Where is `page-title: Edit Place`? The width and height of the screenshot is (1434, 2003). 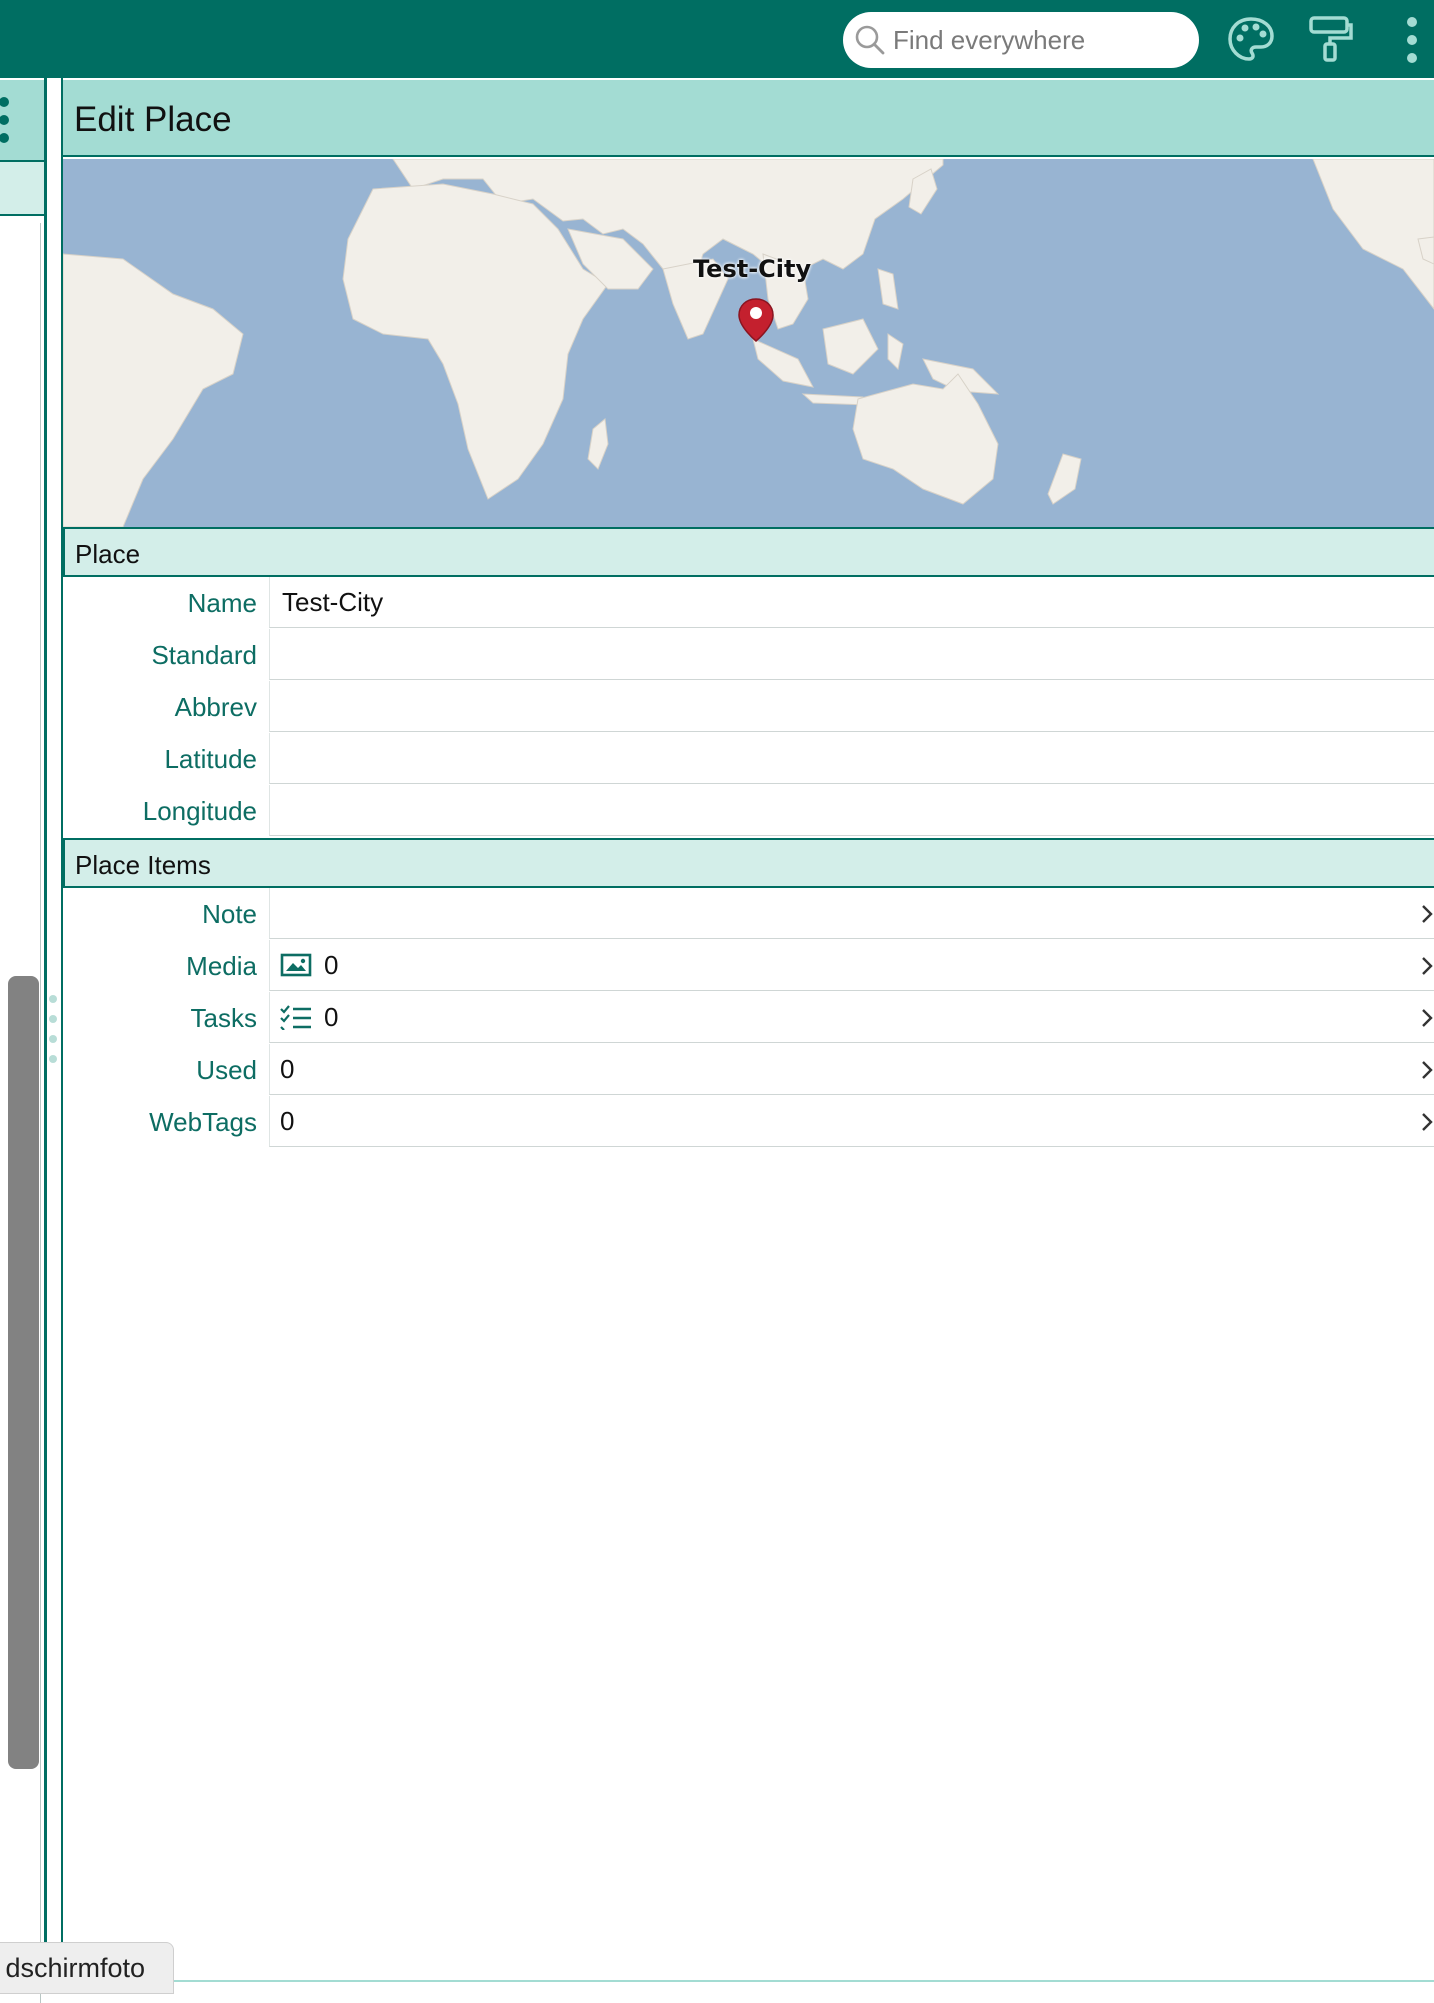 page-title: Edit Place is located at coordinates (153, 119).